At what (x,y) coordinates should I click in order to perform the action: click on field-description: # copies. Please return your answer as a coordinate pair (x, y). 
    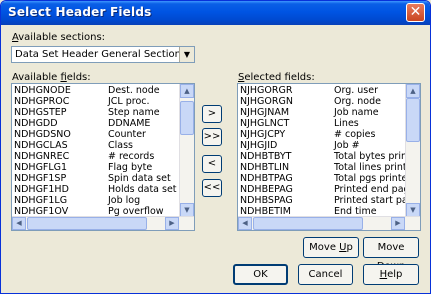
    Looking at the image, I should click on (355, 134).